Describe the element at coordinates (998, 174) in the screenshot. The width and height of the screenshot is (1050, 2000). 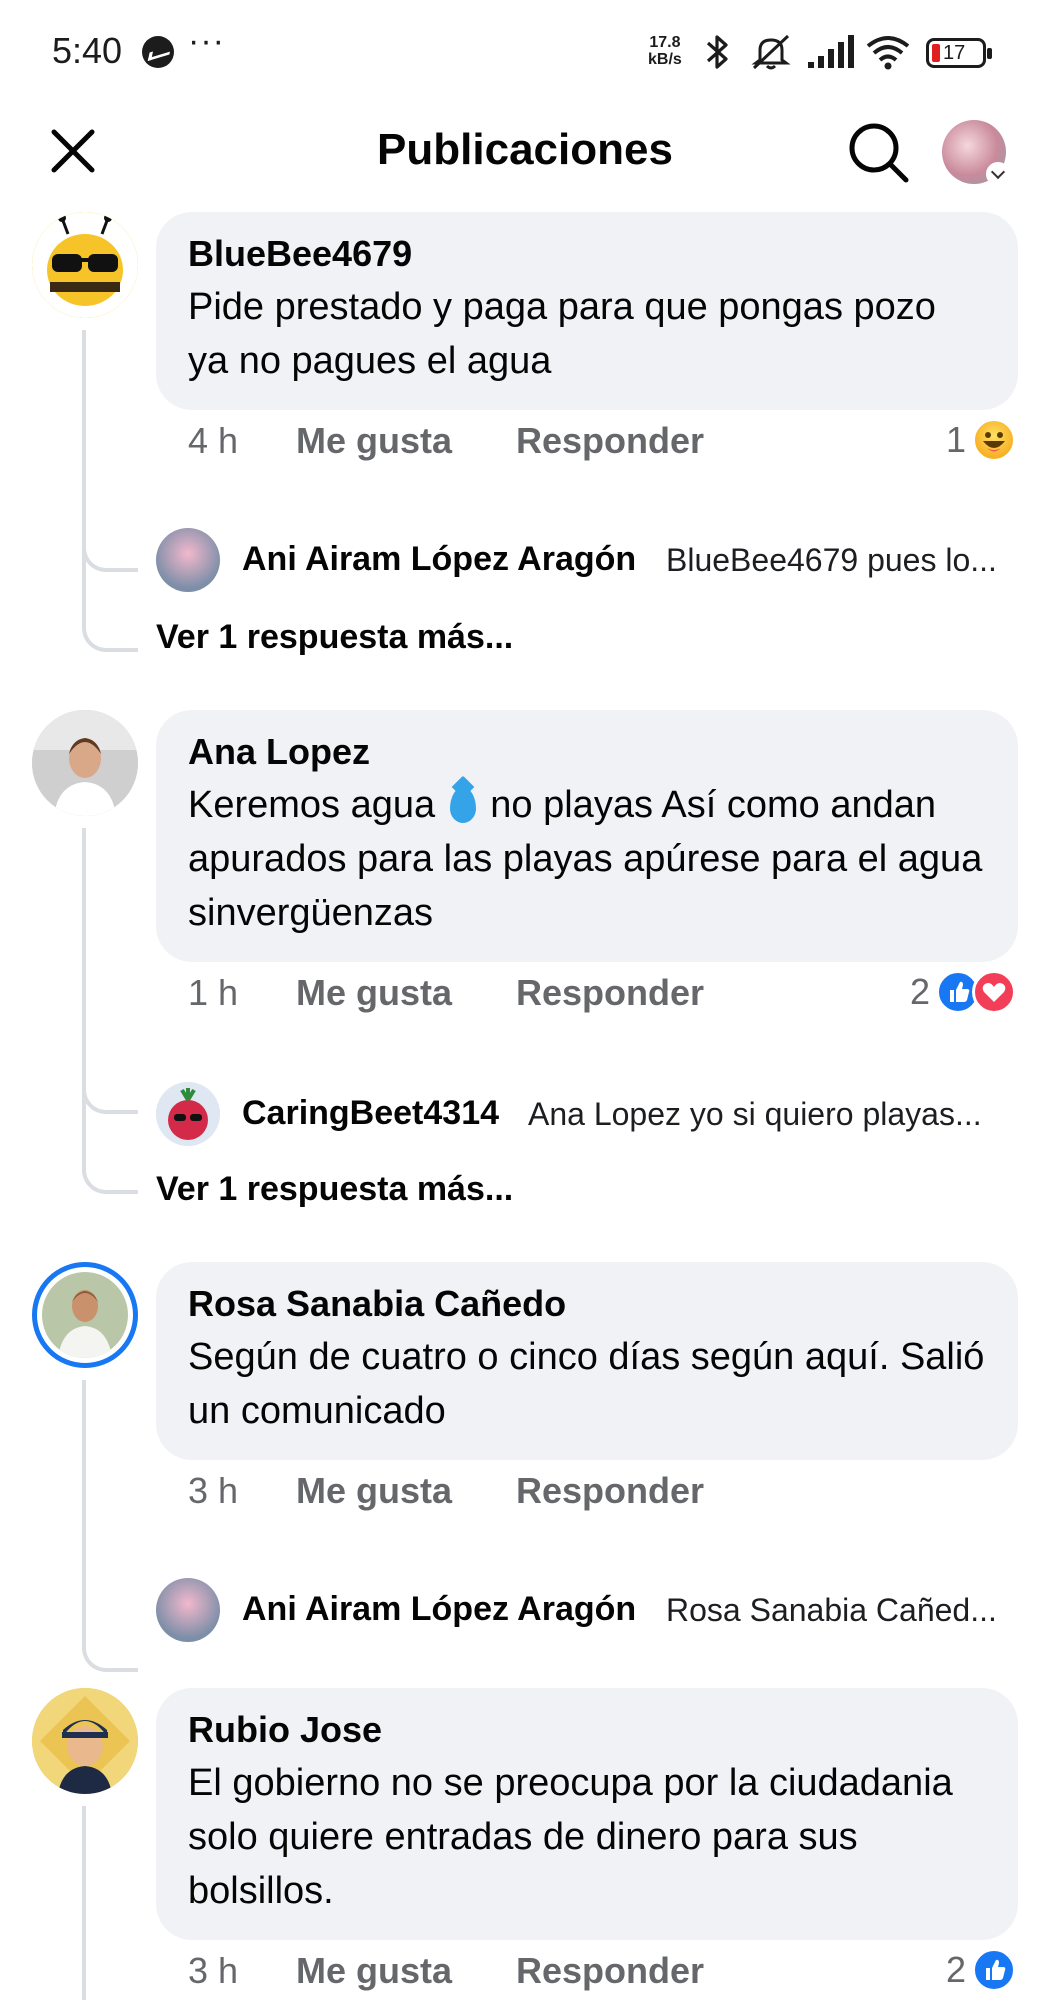
I see `chevron-down-icon` at that location.